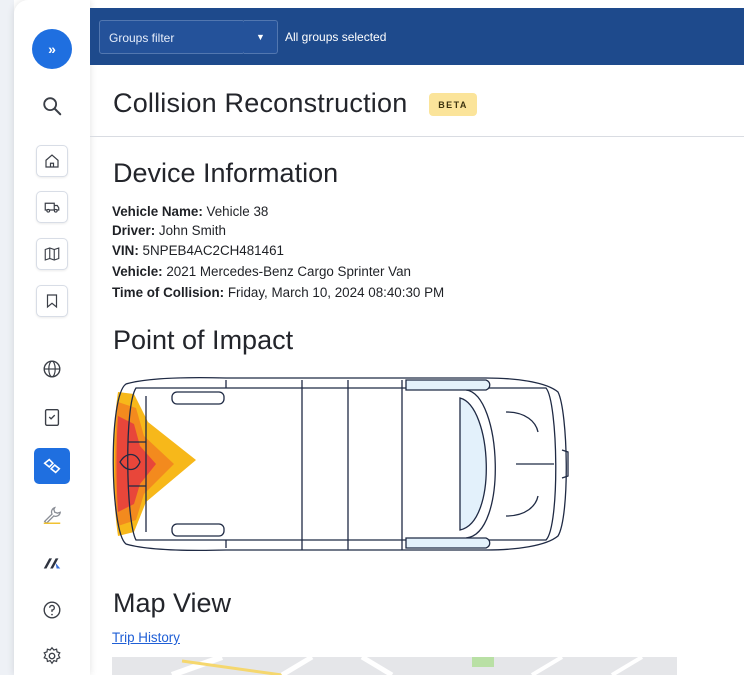 The width and height of the screenshot is (744, 675). I want to click on point-of-impact-title: Point of Impact, so click(203, 340).